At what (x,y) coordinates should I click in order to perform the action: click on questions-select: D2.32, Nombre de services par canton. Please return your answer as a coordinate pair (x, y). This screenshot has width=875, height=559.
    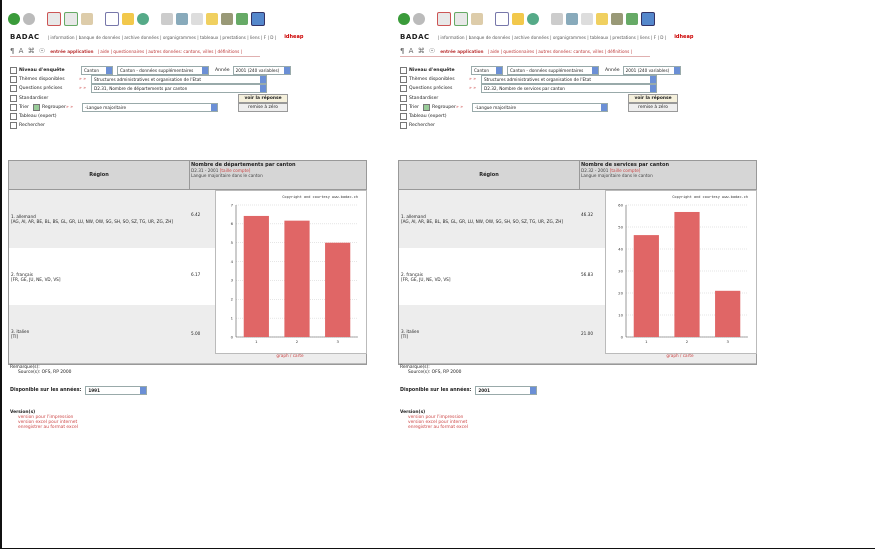
    Looking at the image, I should click on (569, 88).